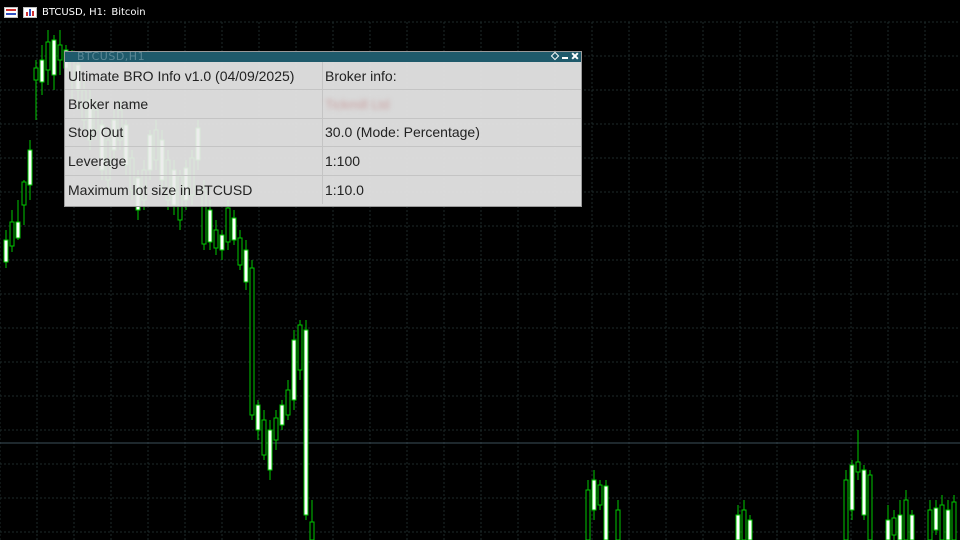 The image size is (960, 540). I want to click on chart-description: Bitcoin, so click(128, 12).